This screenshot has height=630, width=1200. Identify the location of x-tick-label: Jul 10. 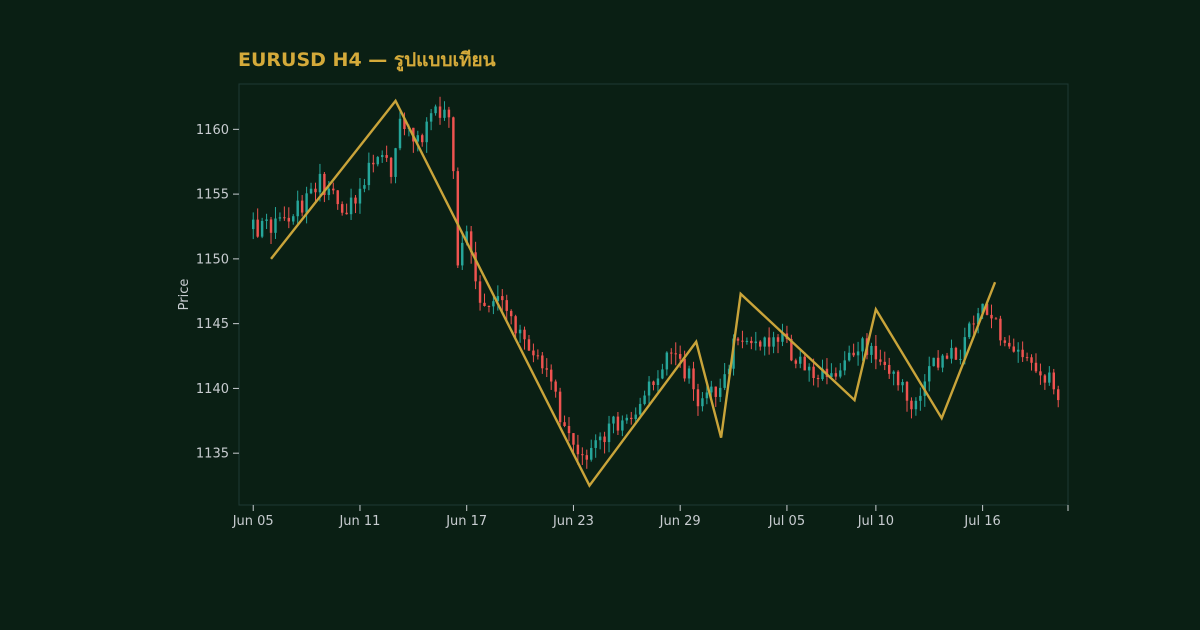
(875, 521).